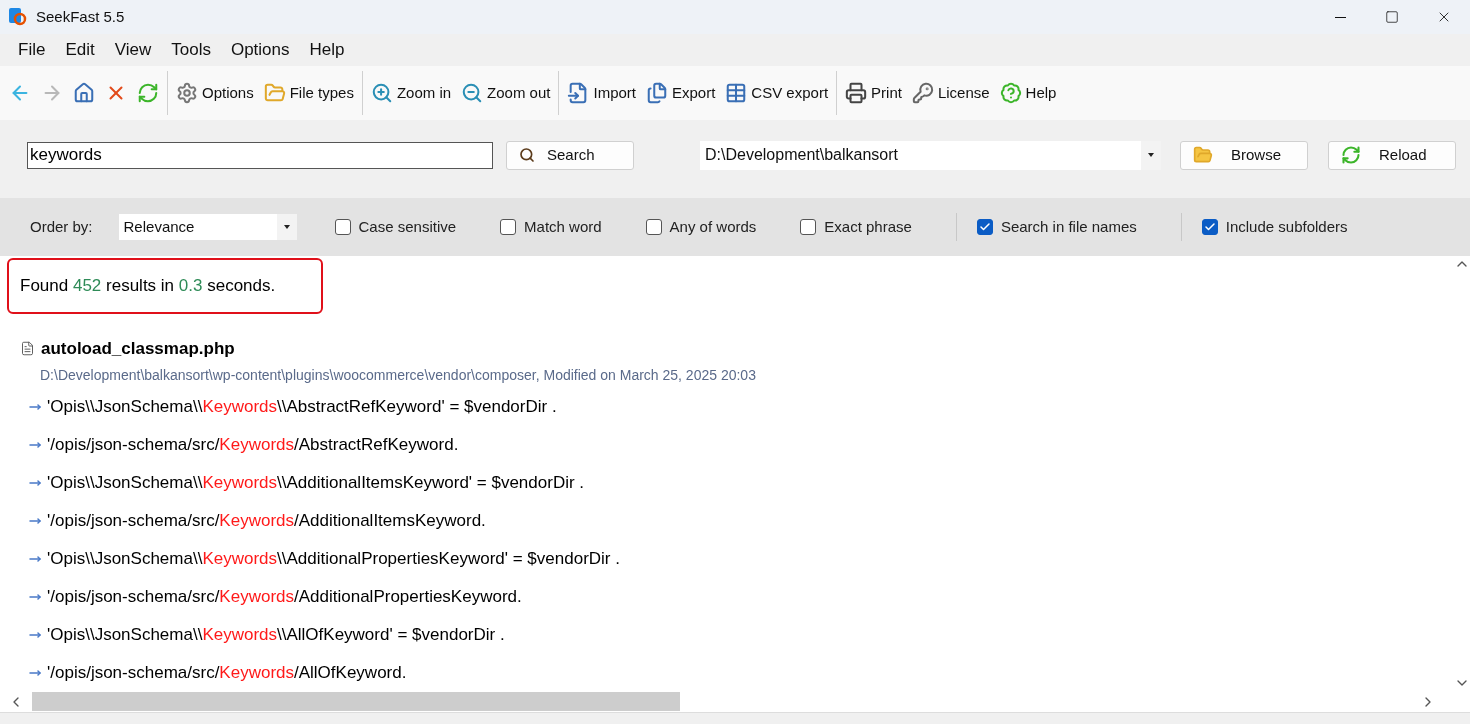 The height and width of the screenshot is (724, 1470). Describe the element at coordinates (84, 93) in the screenshot. I see `home-icon` at that location.